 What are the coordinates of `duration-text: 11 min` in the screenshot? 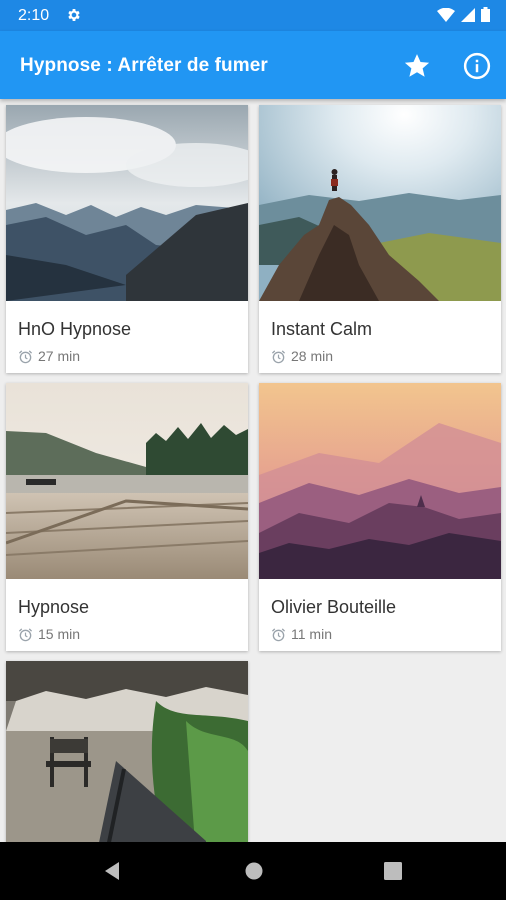 It's located at (311, 634).